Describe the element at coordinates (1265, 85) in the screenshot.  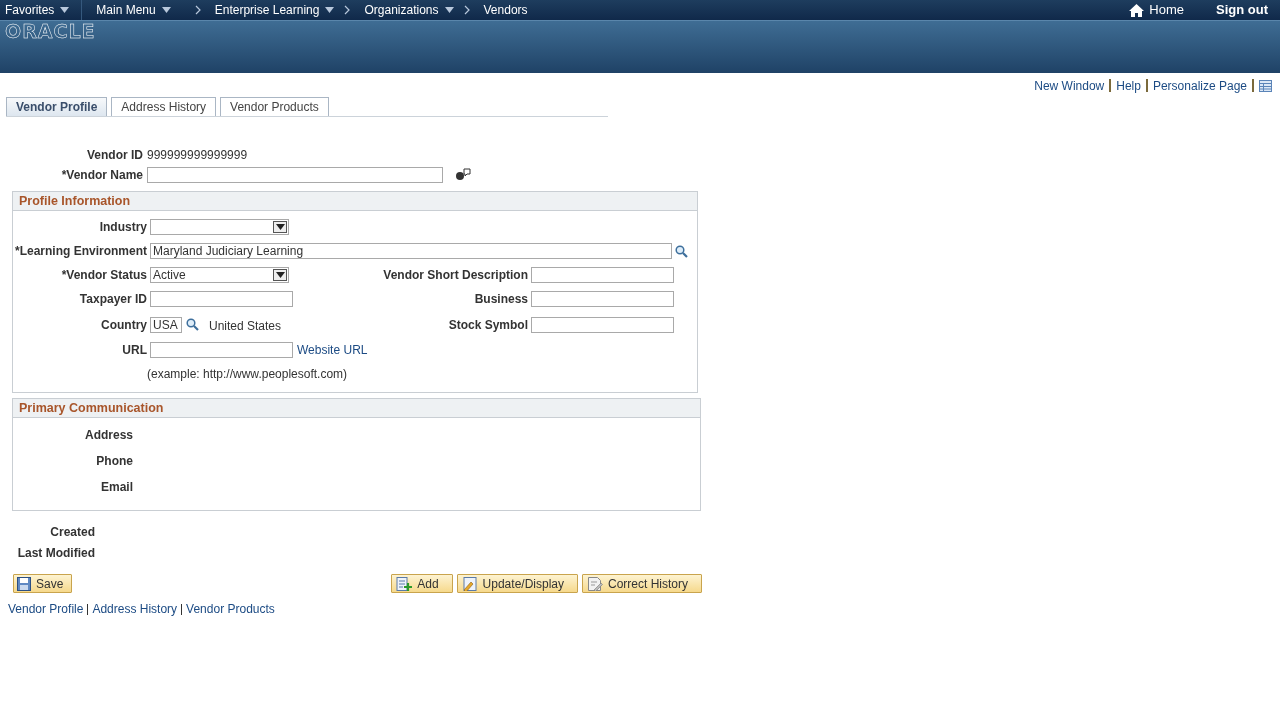
I see `table-icon` at that location.